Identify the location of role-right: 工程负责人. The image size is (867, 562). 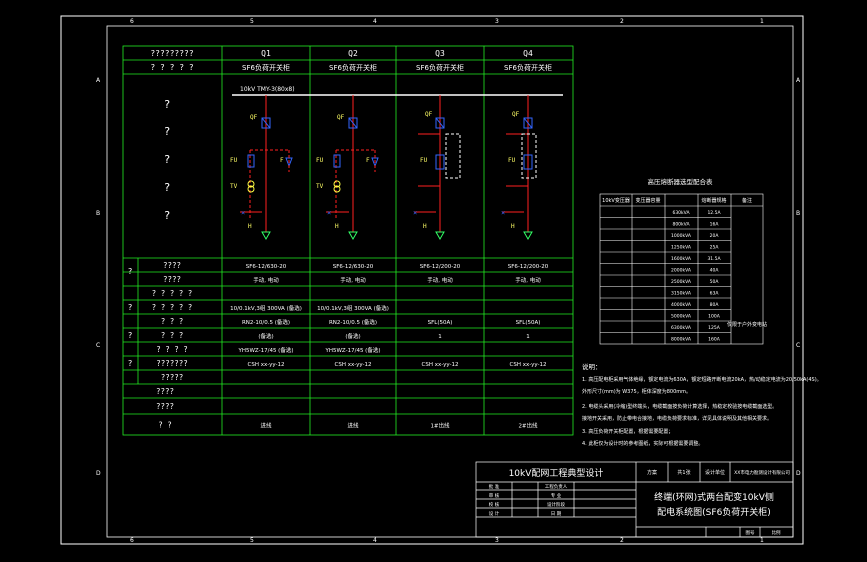
(556, 486).